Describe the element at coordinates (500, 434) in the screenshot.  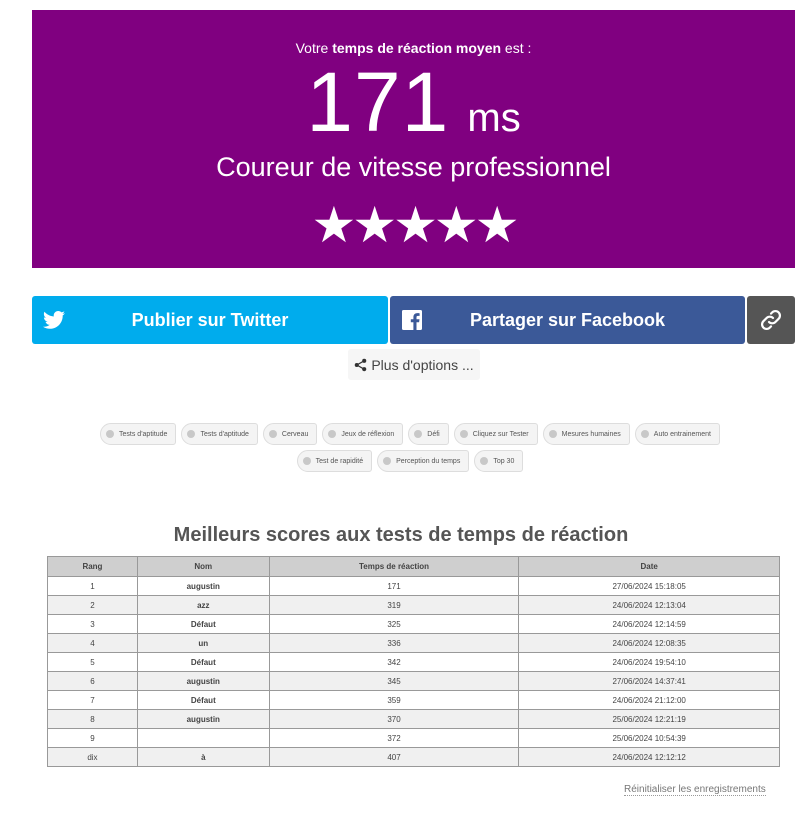
I see `tag-label: Cliquez sur Tester` at that location.